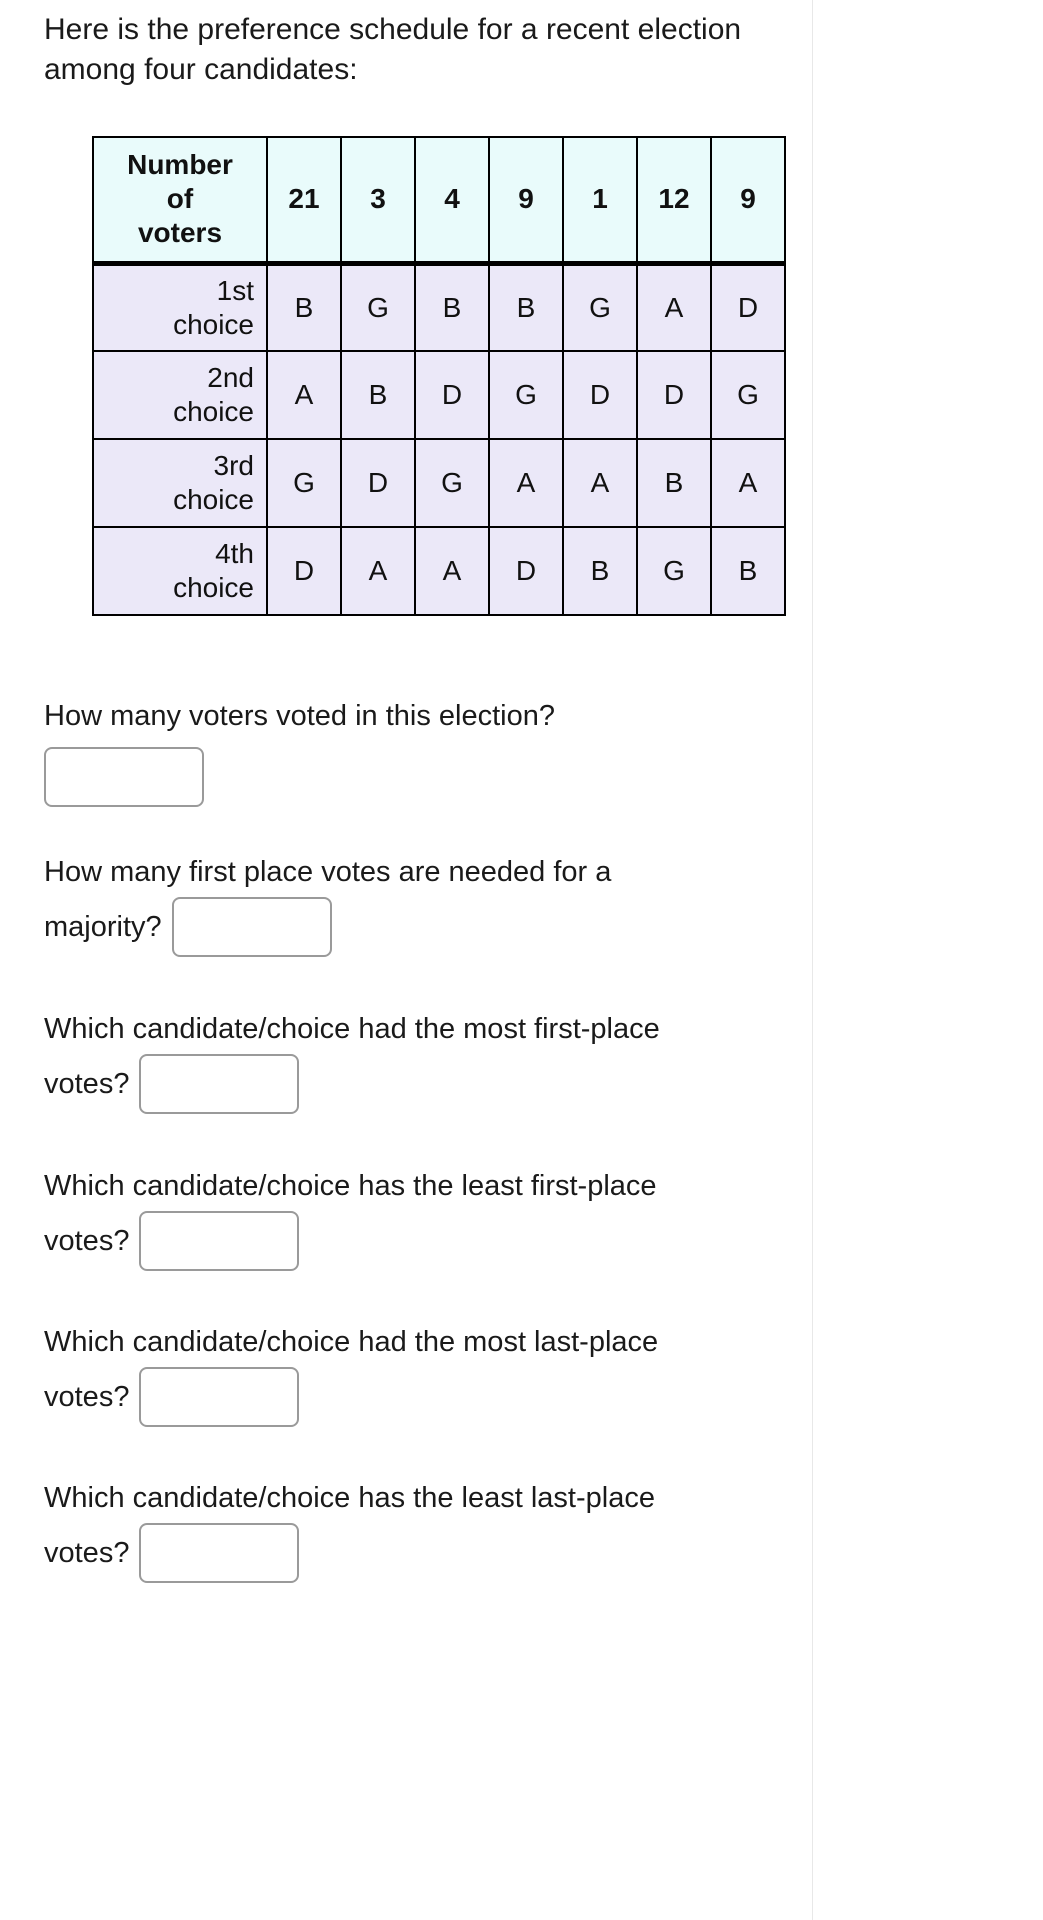  I want to click on row-label-line-1: 4th, so click(234, 554).